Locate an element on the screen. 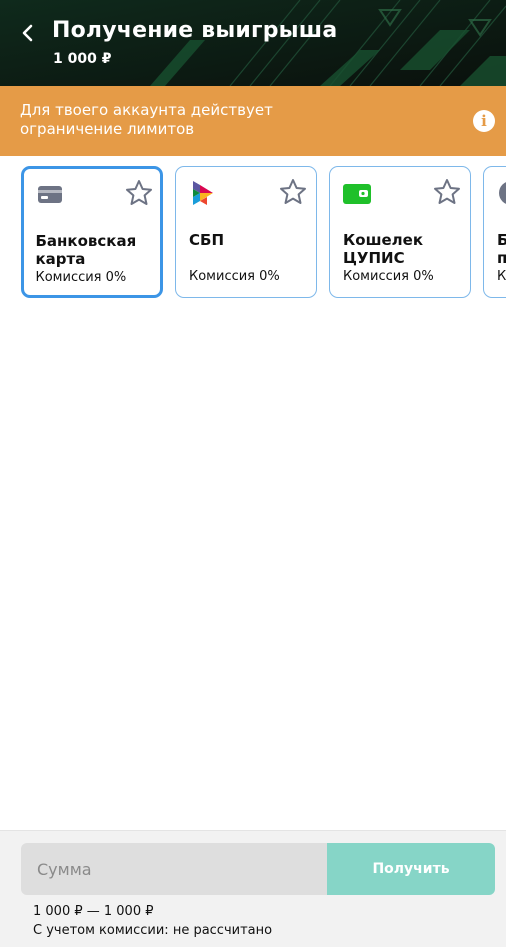  header: Получение выигрыша 1 000 ₽ is located at coordinates (253, 43).